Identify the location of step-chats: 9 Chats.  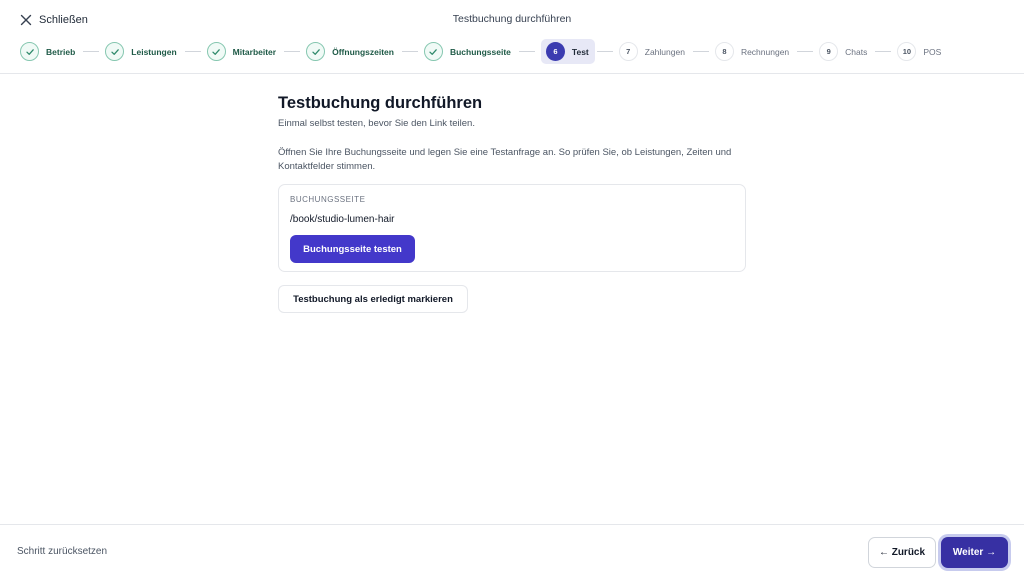
(846, 51).